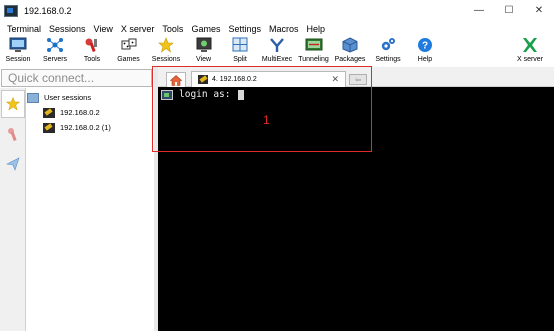  Describe the element at coordinates (55, 45) in the screenshot. I see `servers-icon` at that location.